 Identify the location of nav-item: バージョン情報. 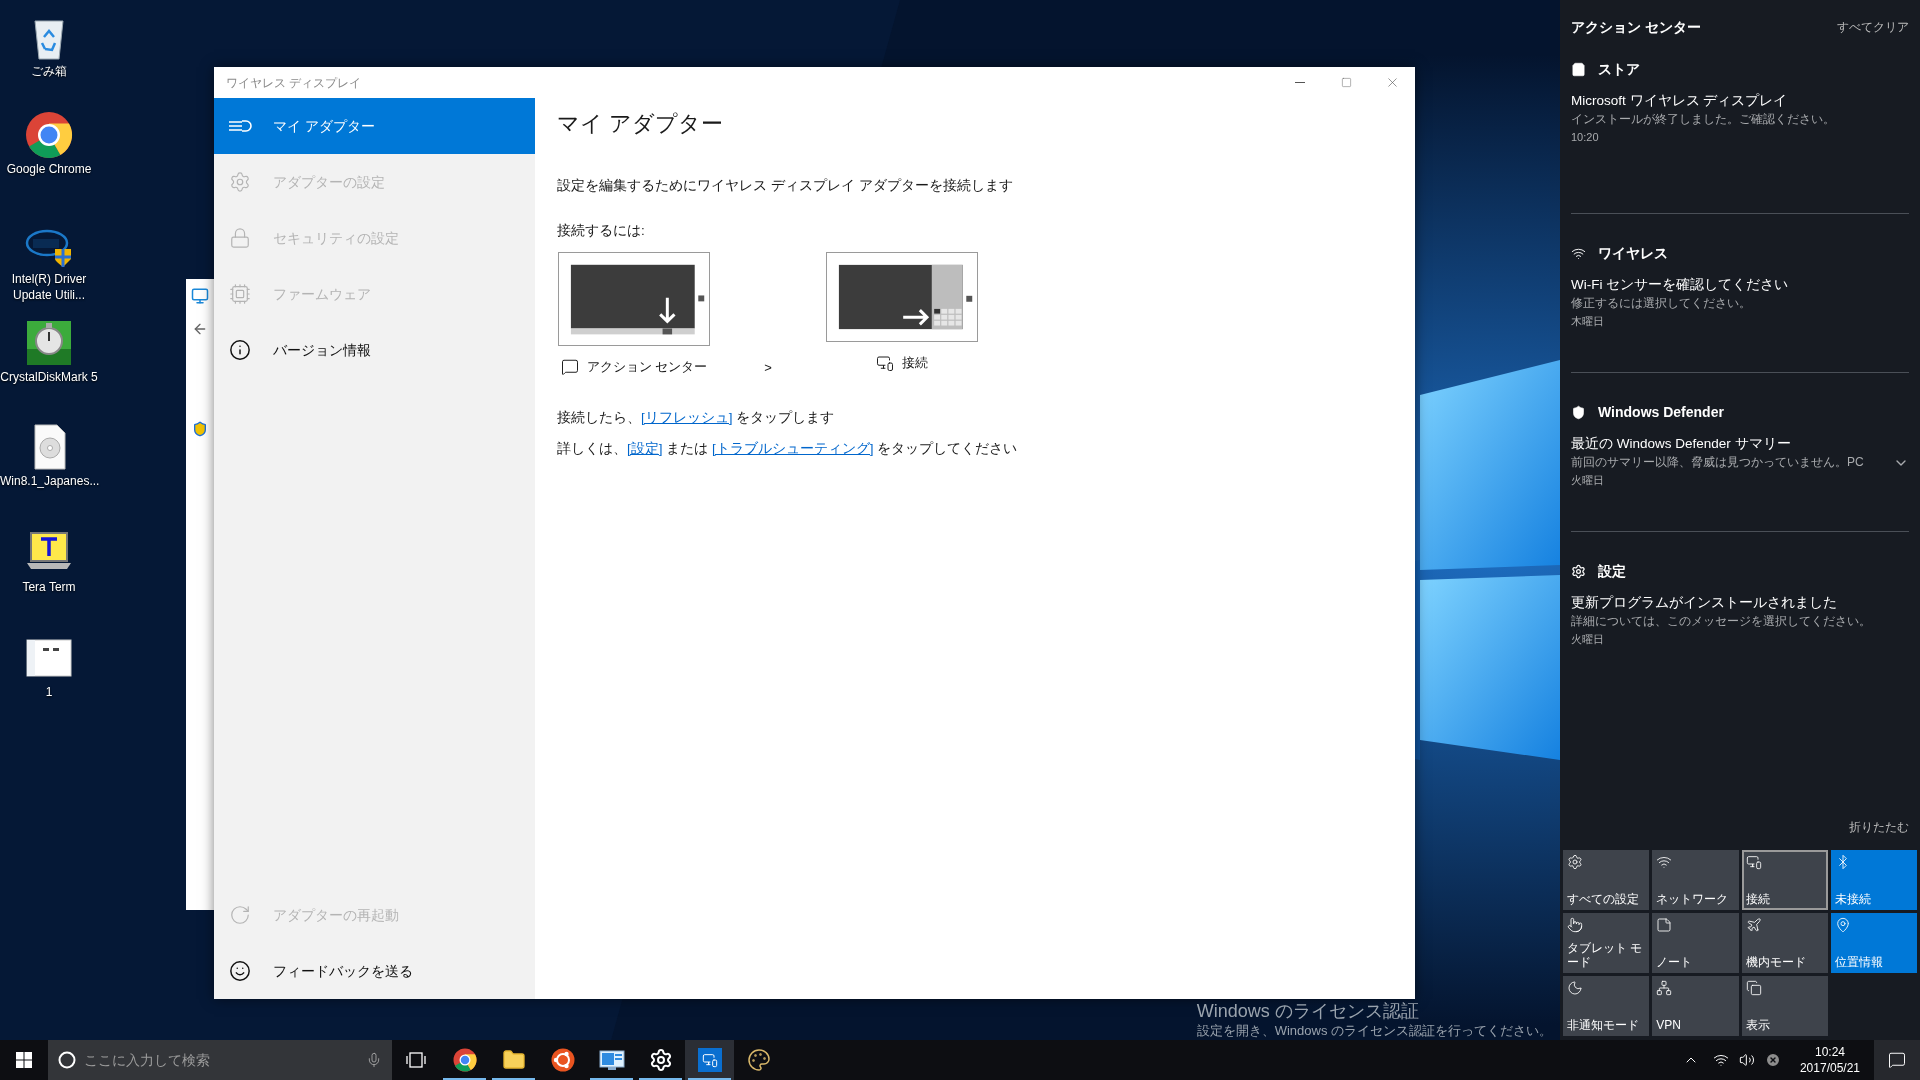
(374, 350).